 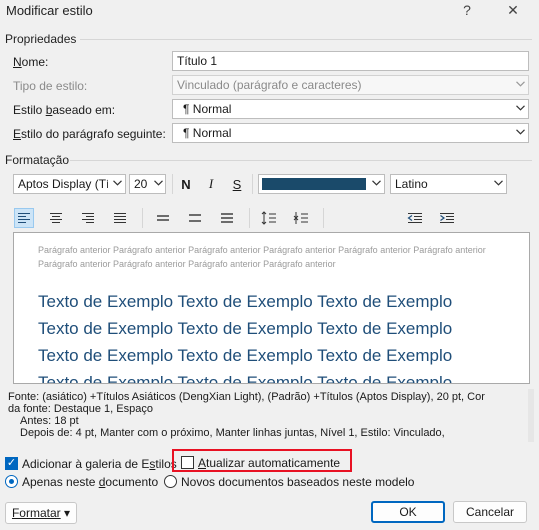 I want to click on one-and-half-spacing-icon, so click(x=195, y=218).